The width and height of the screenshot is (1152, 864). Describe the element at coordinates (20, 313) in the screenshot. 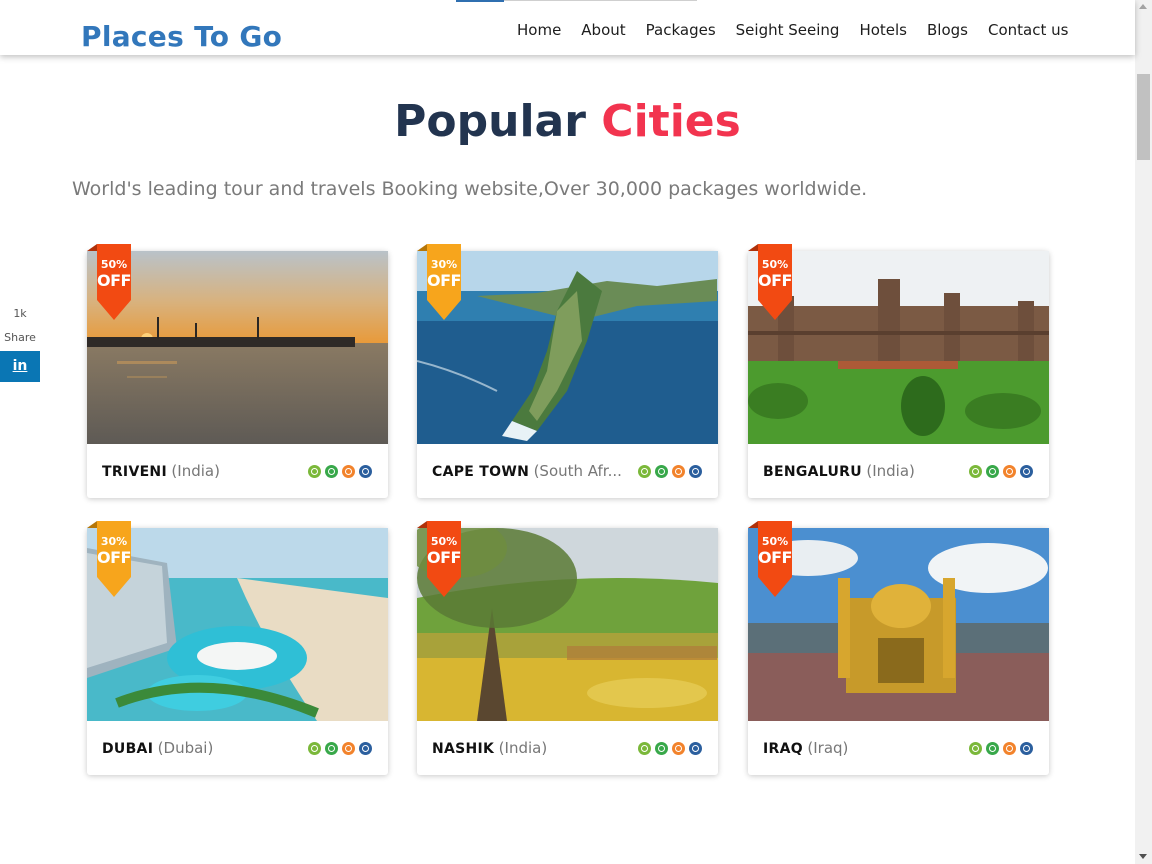

I see `share-count: 1k` at that location.